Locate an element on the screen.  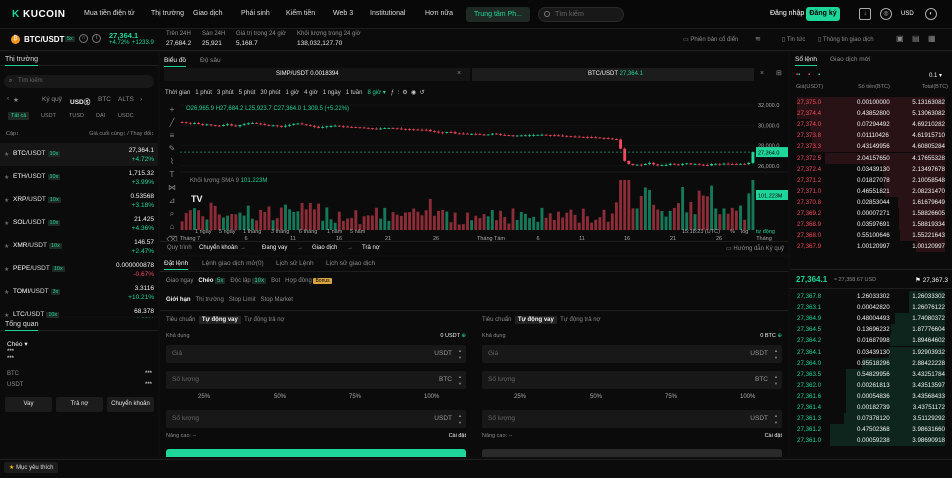
classic-version-link: ▭ Phiên bản cổ điển is located at coordinates (710, 39).